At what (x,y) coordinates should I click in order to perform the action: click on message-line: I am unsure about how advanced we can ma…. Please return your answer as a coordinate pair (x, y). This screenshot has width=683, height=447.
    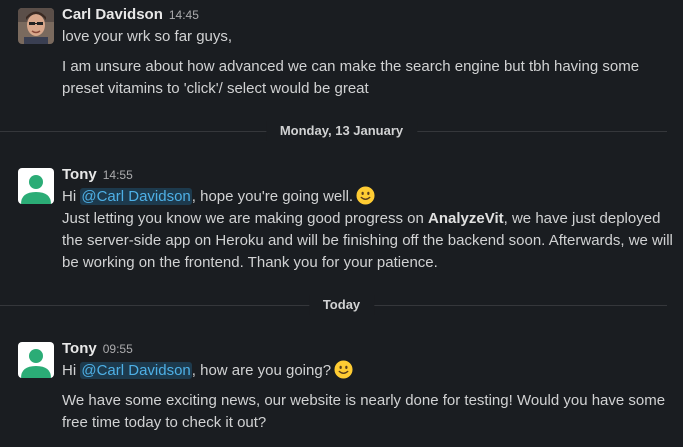
    Looking at the image, I should click on (351, 66).